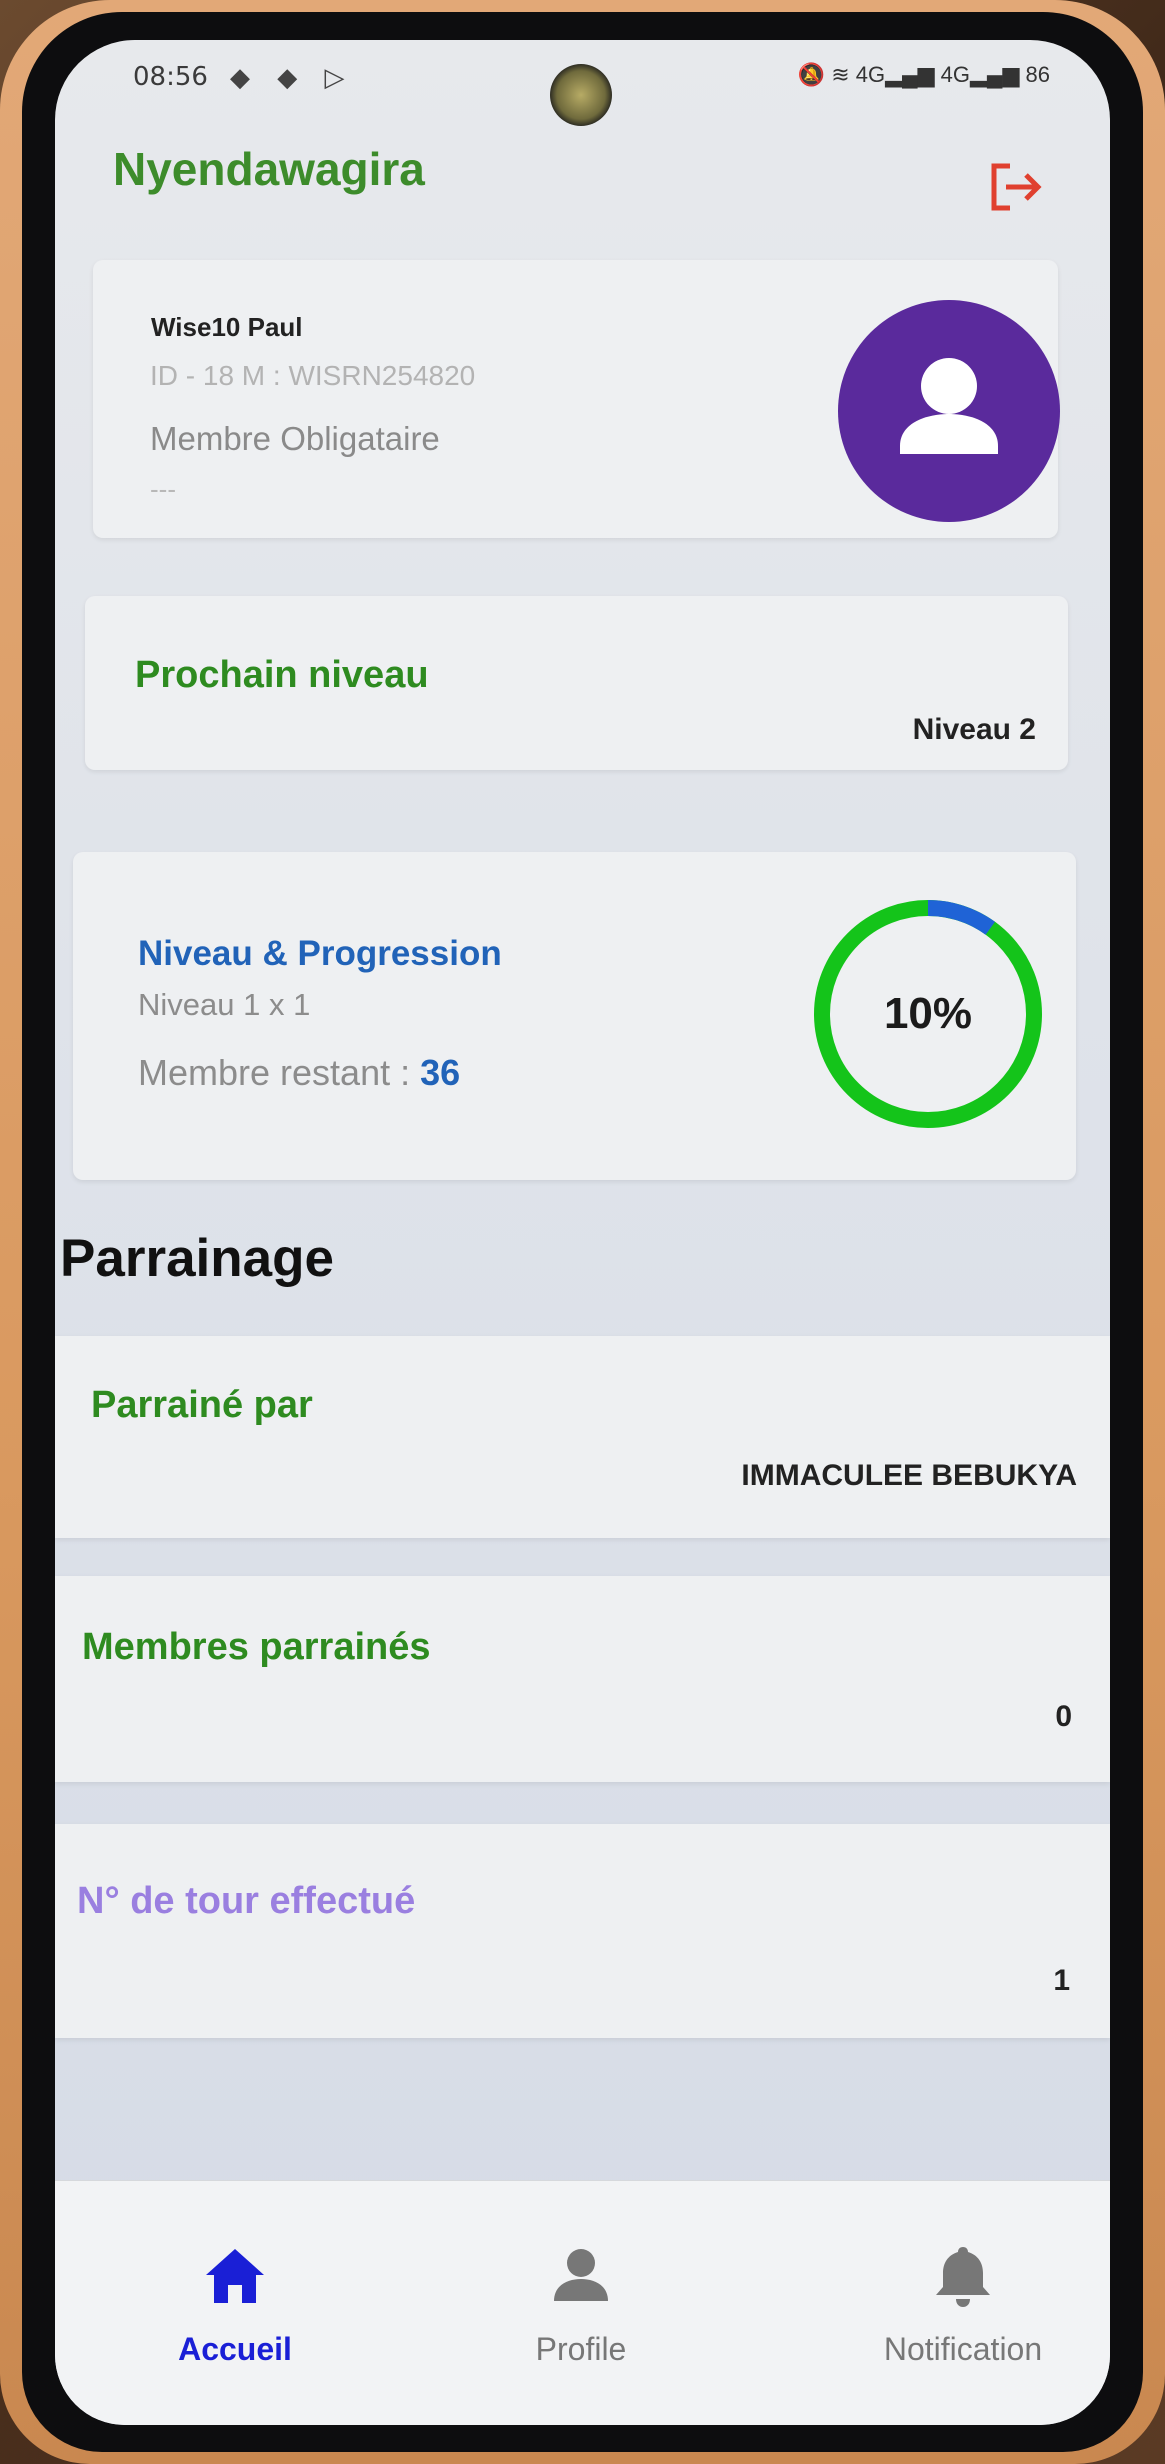  What do you see at coordinates (256, 1647) in the screenshot?
I see `sponsored-members-title: Membres parrainés` at bounding box center [256, 1647].